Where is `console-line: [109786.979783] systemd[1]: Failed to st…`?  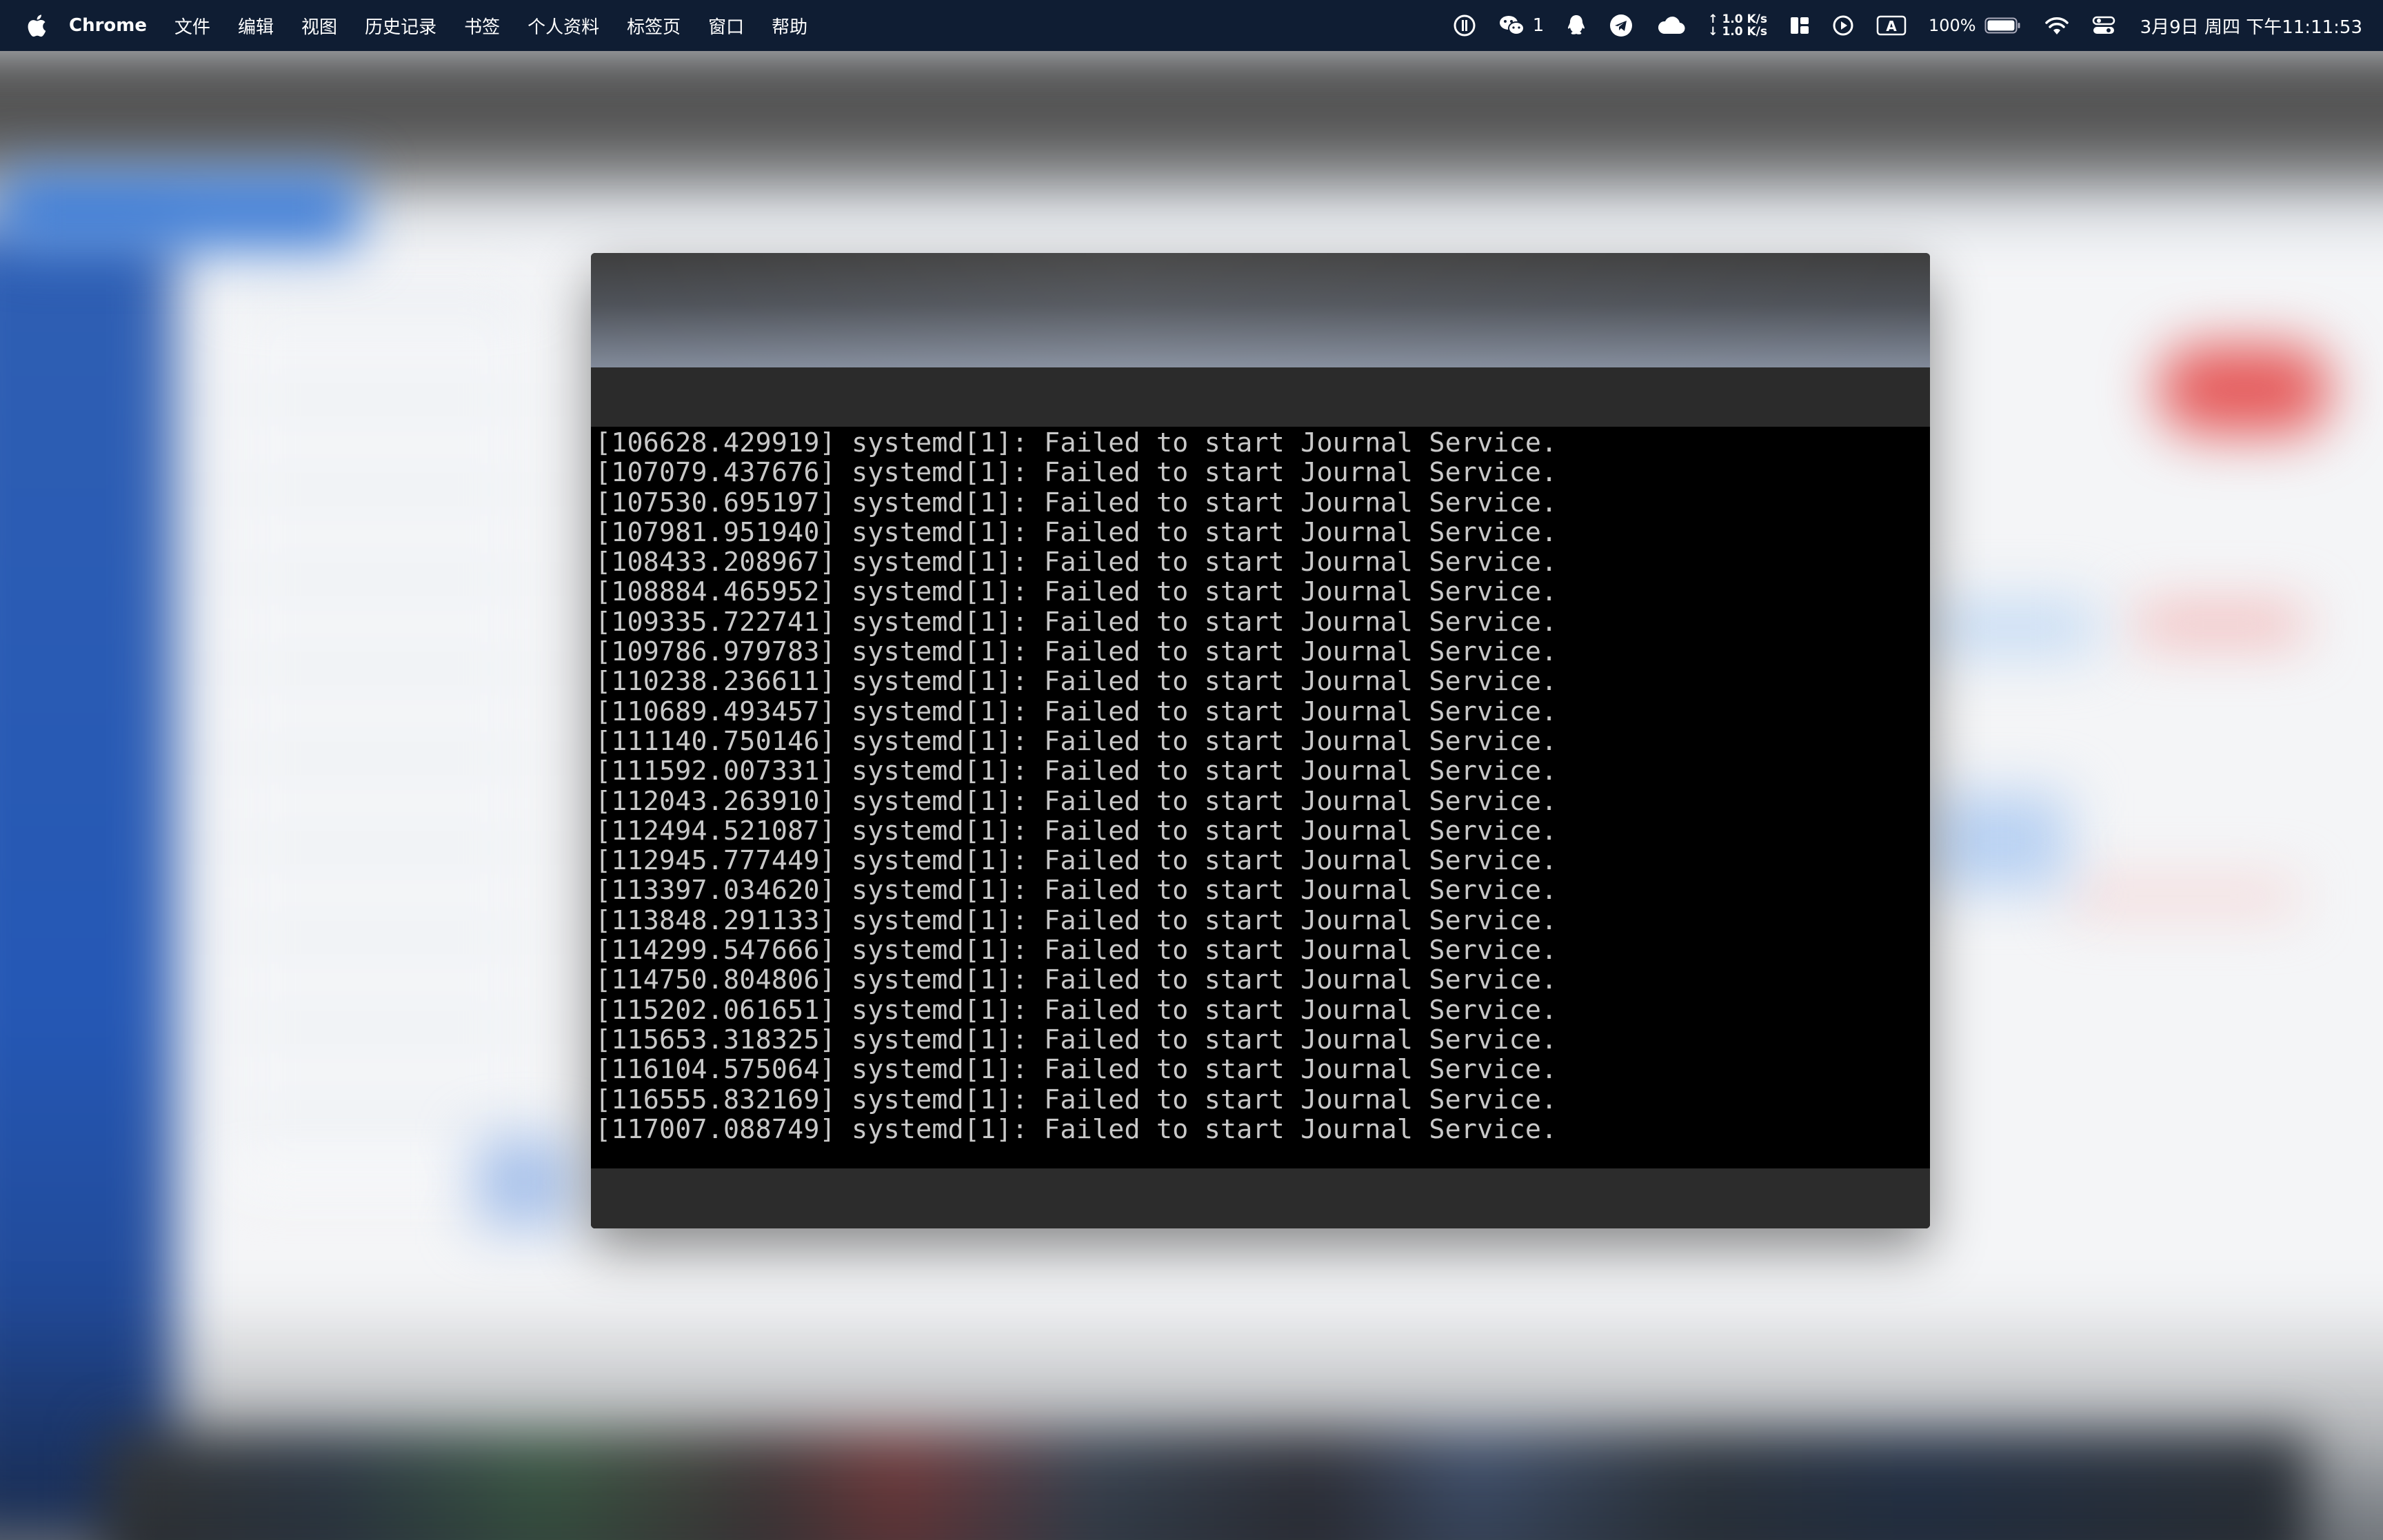
console-line: [109786.979783] systemd[1]: Failed to st… is located at coordinates (1076, 652).